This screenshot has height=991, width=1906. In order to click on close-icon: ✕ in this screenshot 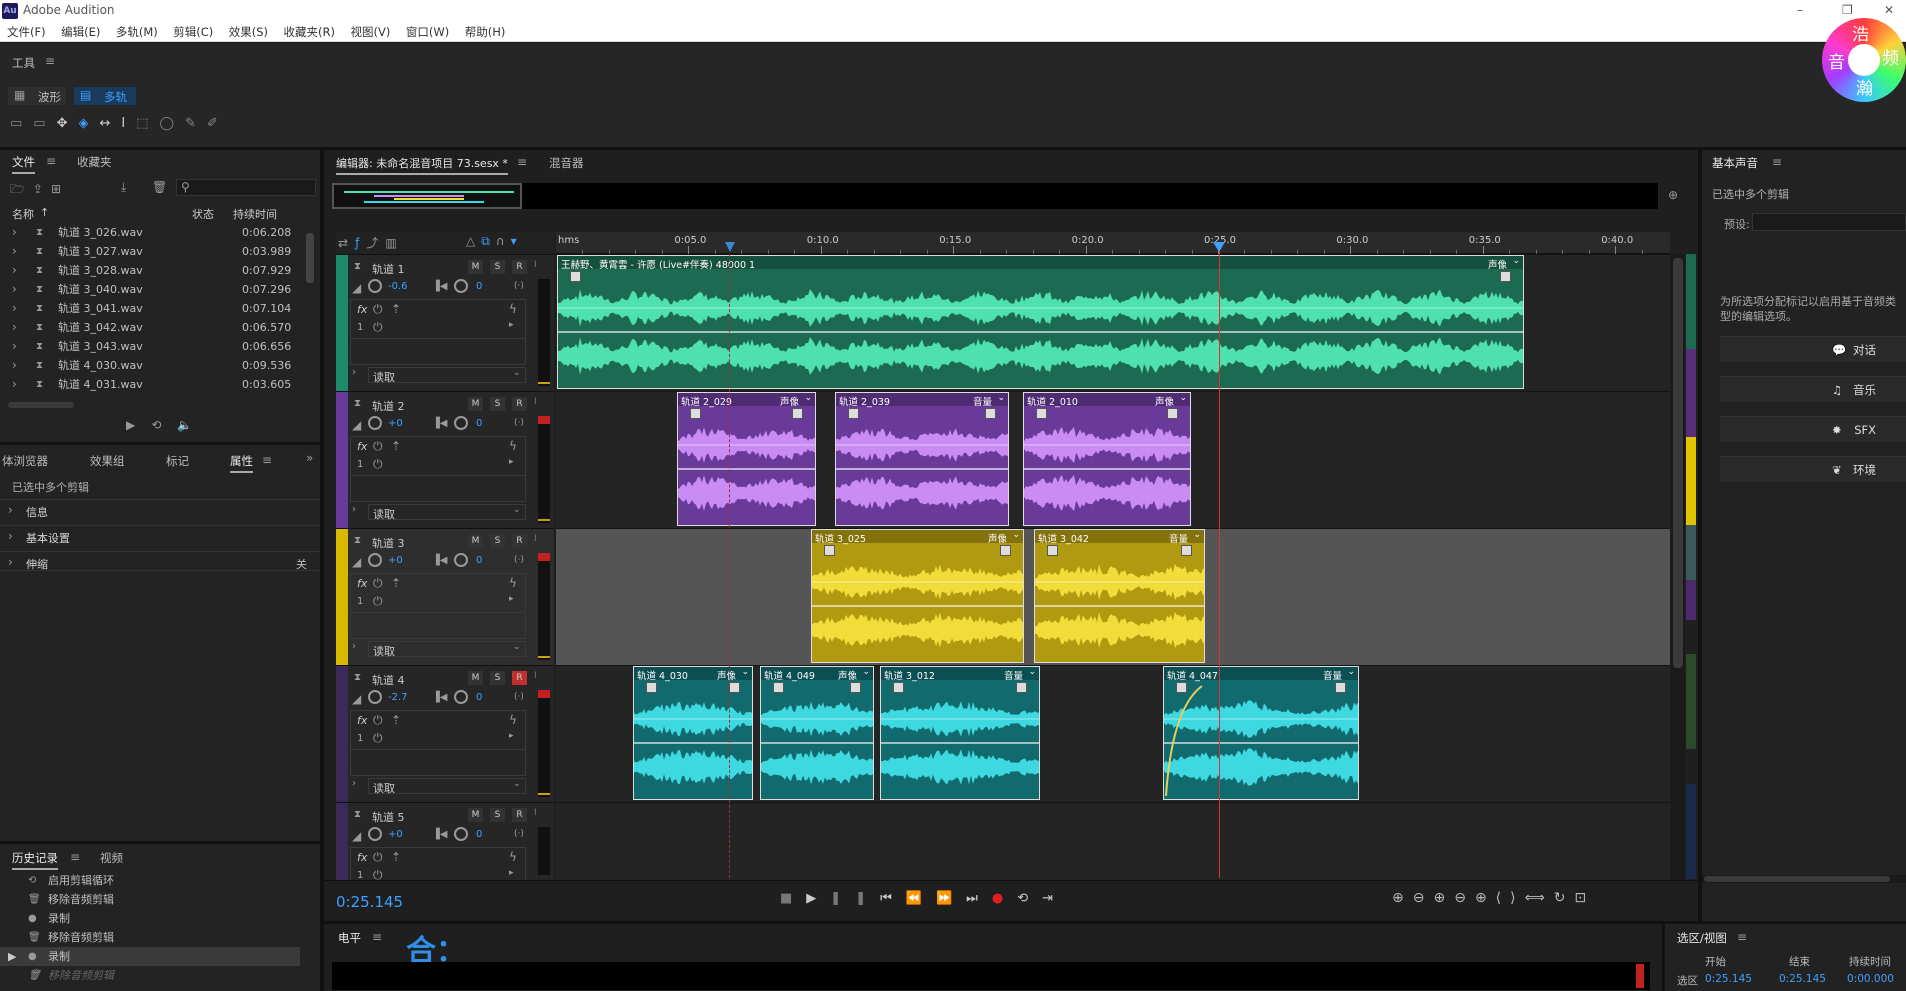, I will do `click(1889, 10)`.